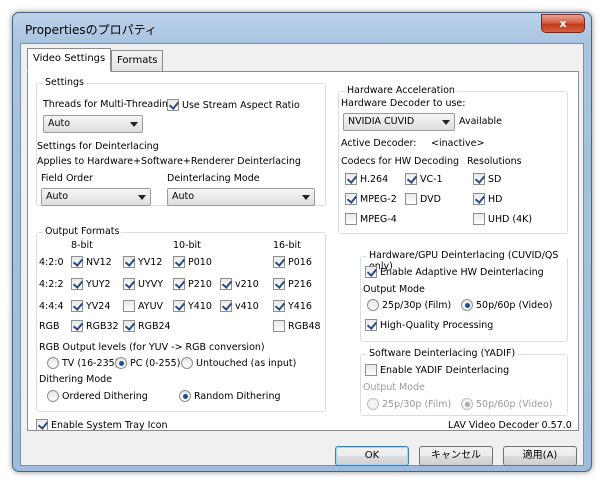  Describe the element at coordinates (456, 456) in the screenshot. I see `cancel-button: キャンセル` at that location.